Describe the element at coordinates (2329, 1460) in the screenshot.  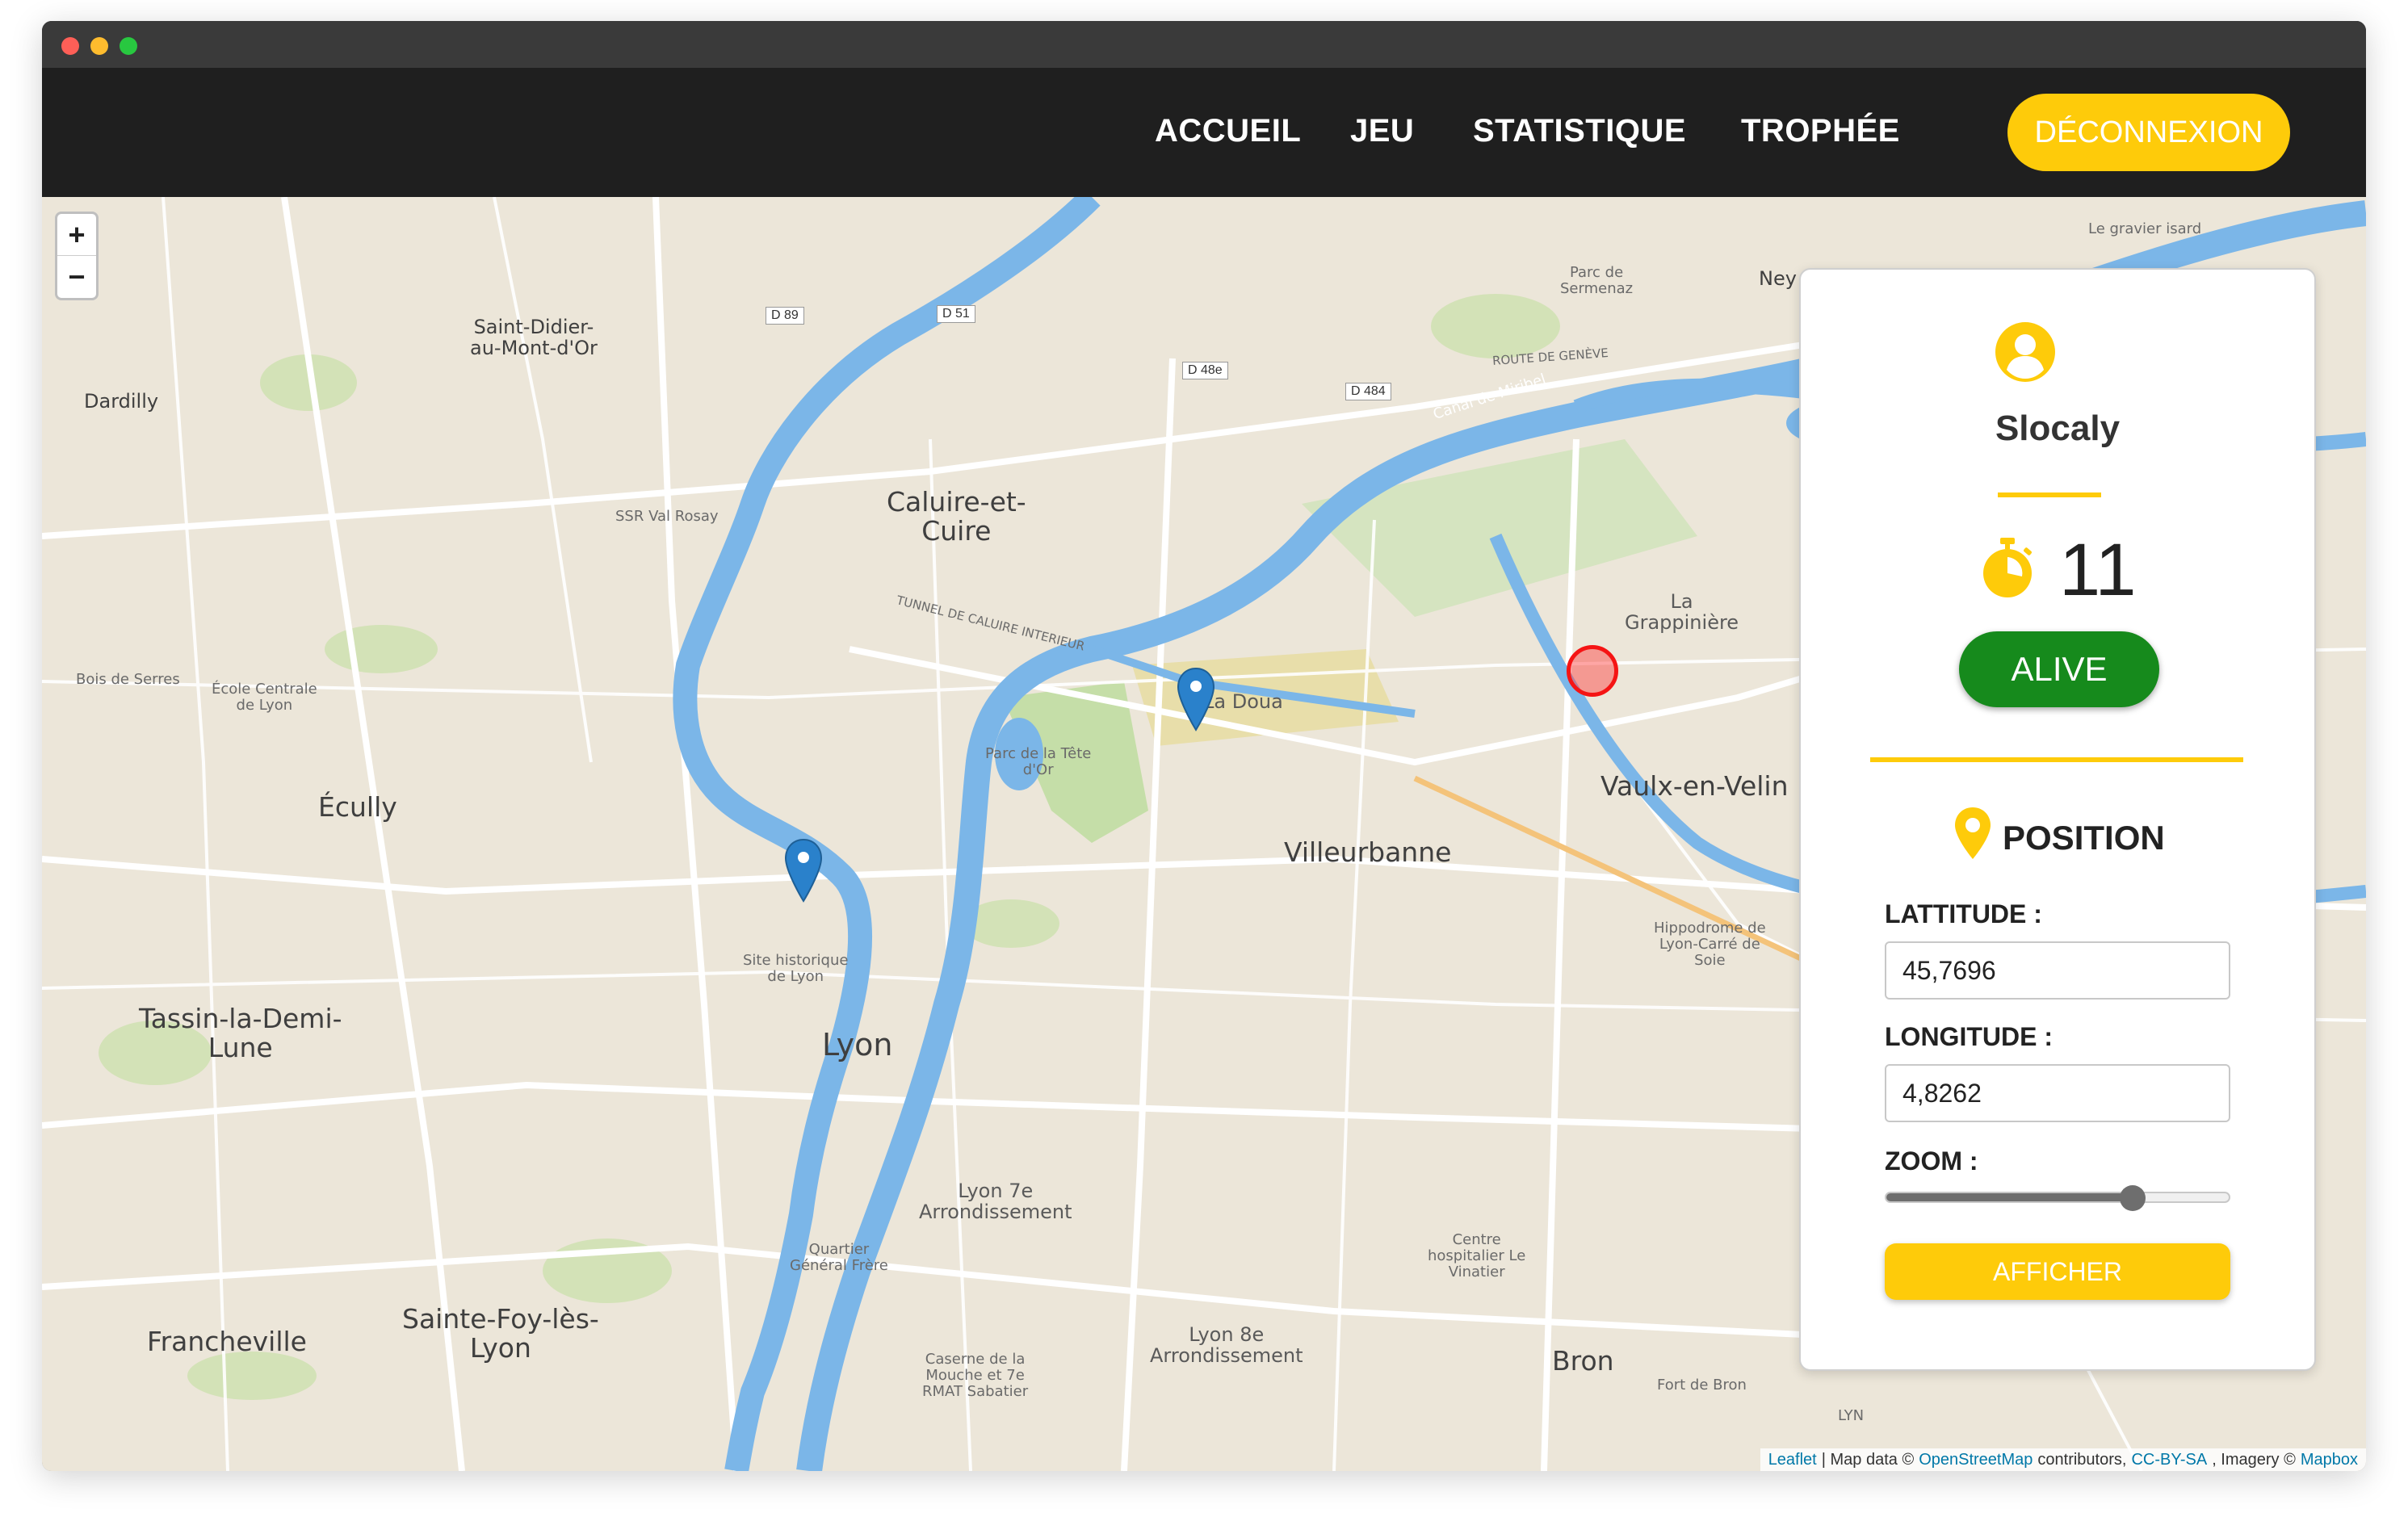
I see `mapbox-link: Mapbox` at that location.